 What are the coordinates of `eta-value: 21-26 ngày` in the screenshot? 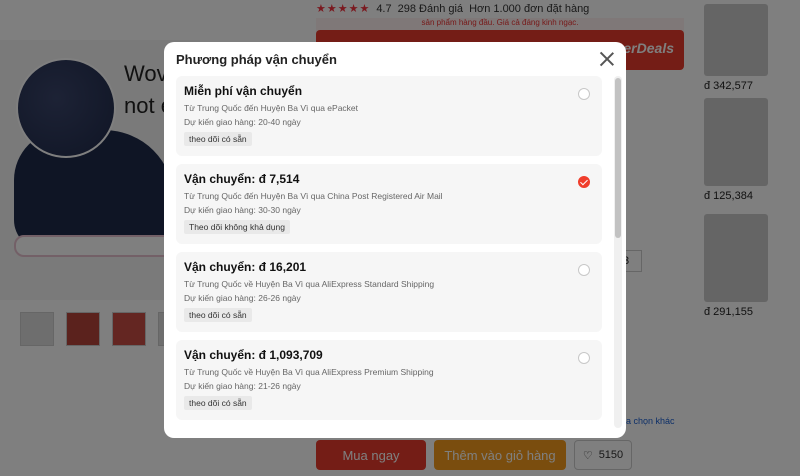 It's located at (279, 386).